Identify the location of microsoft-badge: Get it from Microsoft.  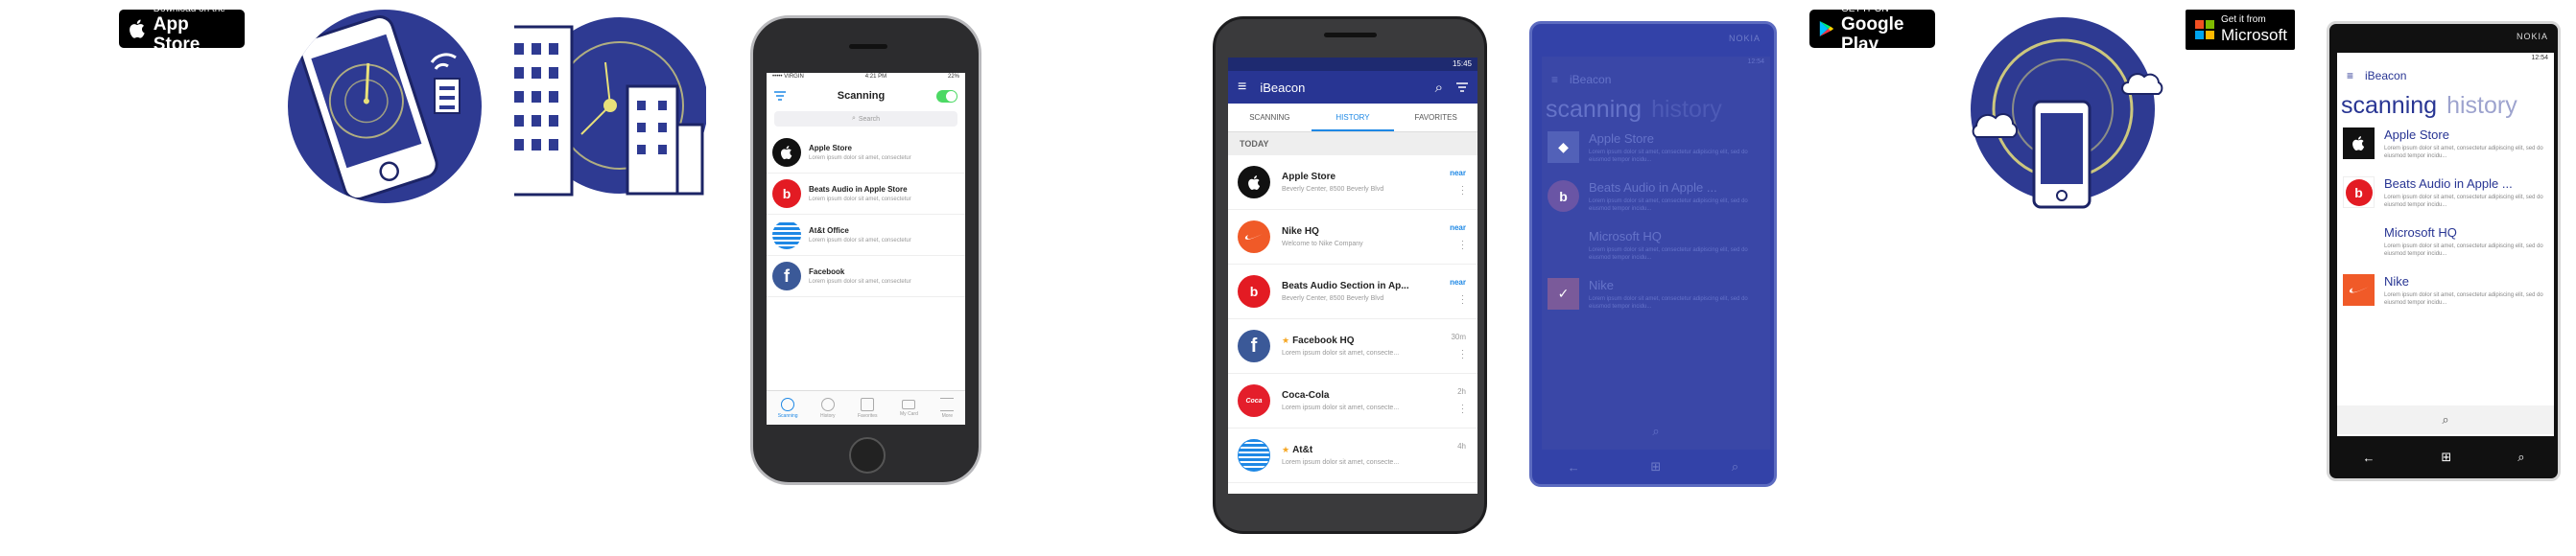
(2240, 30).